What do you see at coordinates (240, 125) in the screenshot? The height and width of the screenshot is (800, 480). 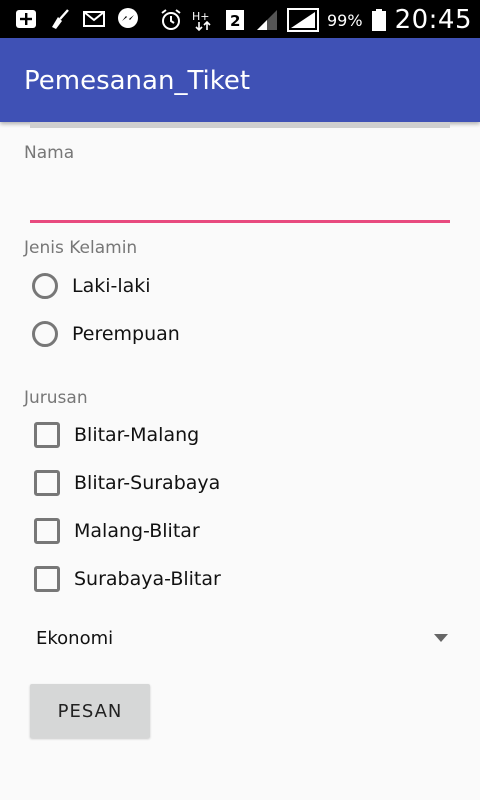 I see `scrolled-field-edge` at bounding box center [240, 125].